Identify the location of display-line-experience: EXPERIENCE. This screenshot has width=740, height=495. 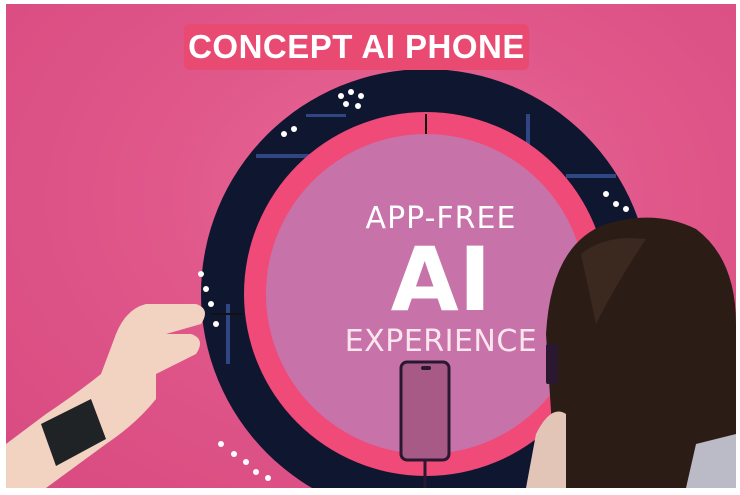
(441, 341).